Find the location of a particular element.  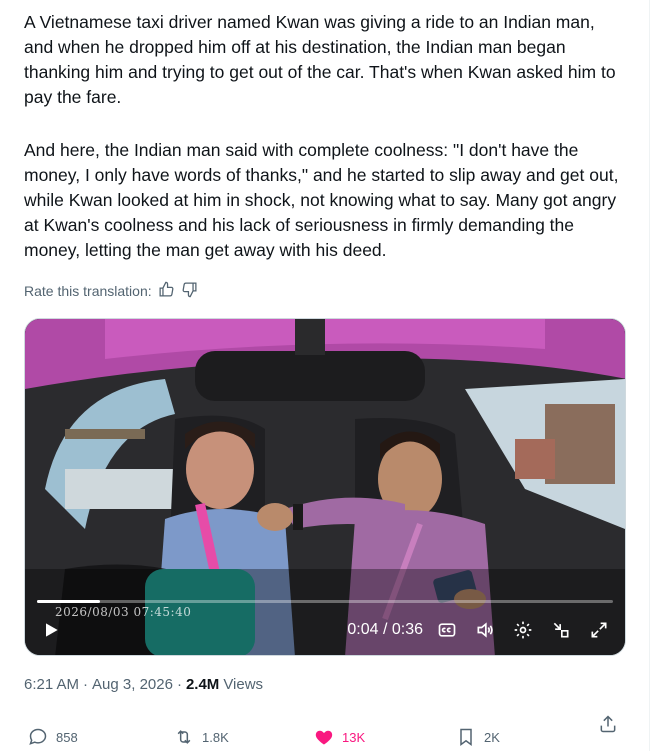

post-meta: 6:21 AM · Aug 3, 2026 · 2.4M Views is located at coordinates (143, 684).